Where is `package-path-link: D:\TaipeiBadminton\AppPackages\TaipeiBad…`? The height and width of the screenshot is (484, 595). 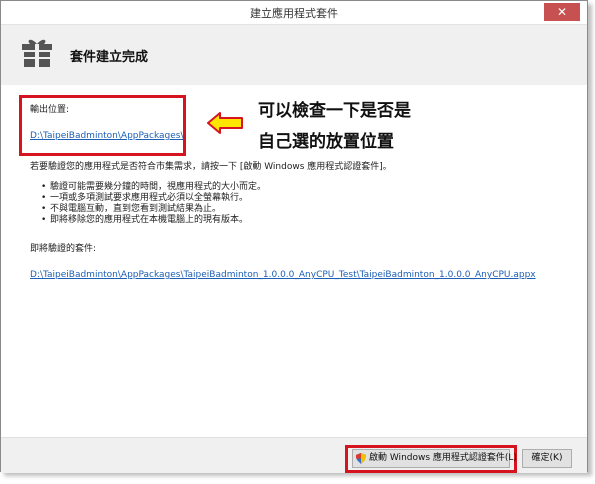
package-path-link: D:\TaipeiBadminton\AppPackages\TaipeiBad… is located at coordinates (283, 275).